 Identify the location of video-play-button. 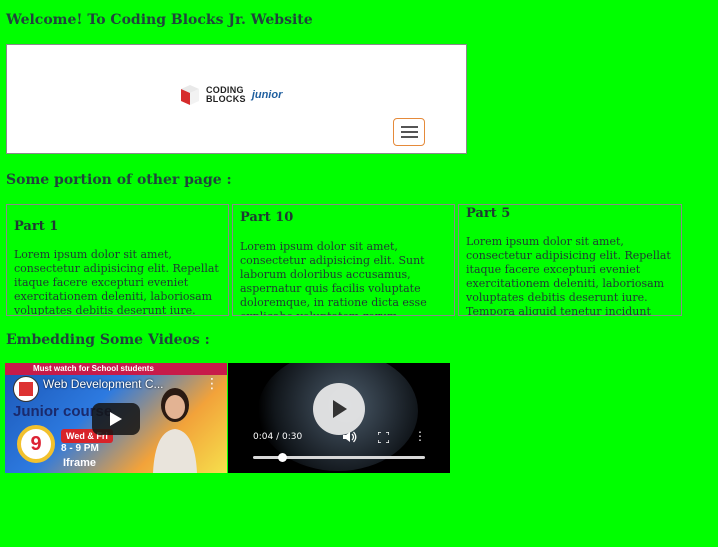
(339, 409).